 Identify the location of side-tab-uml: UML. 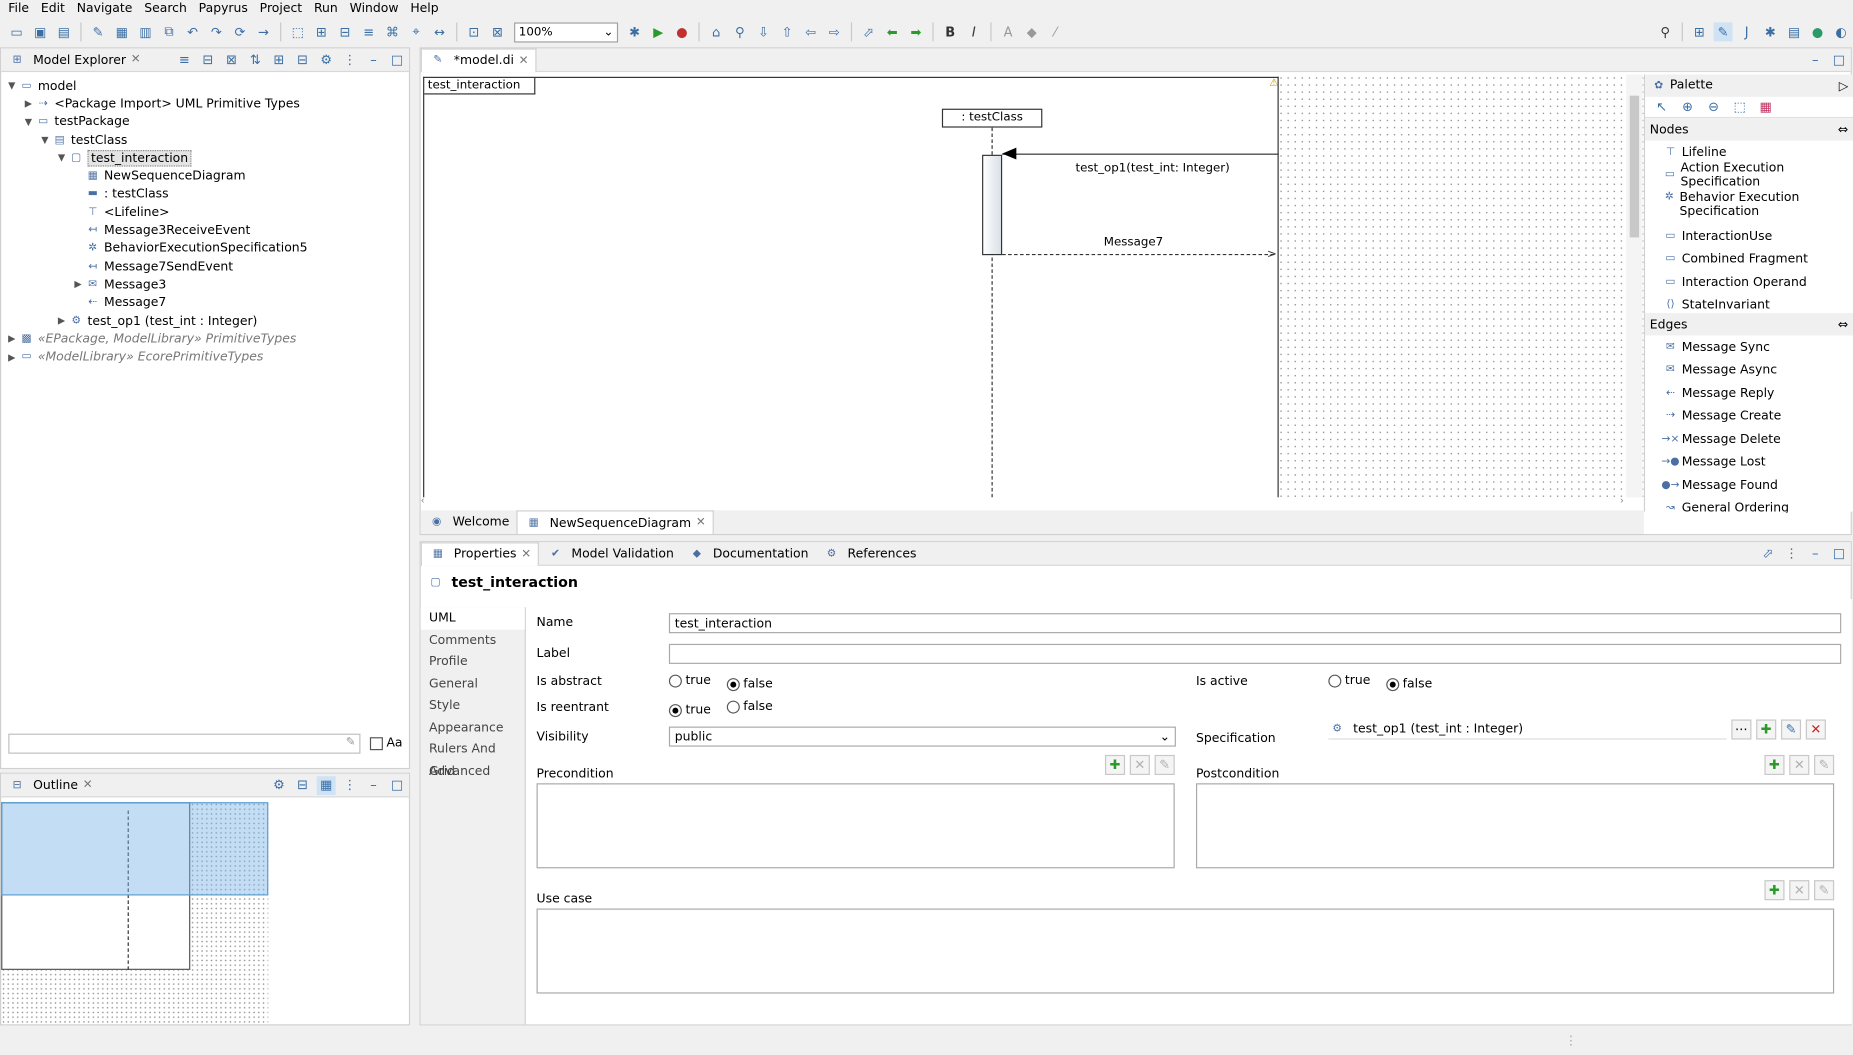
(472, 618).